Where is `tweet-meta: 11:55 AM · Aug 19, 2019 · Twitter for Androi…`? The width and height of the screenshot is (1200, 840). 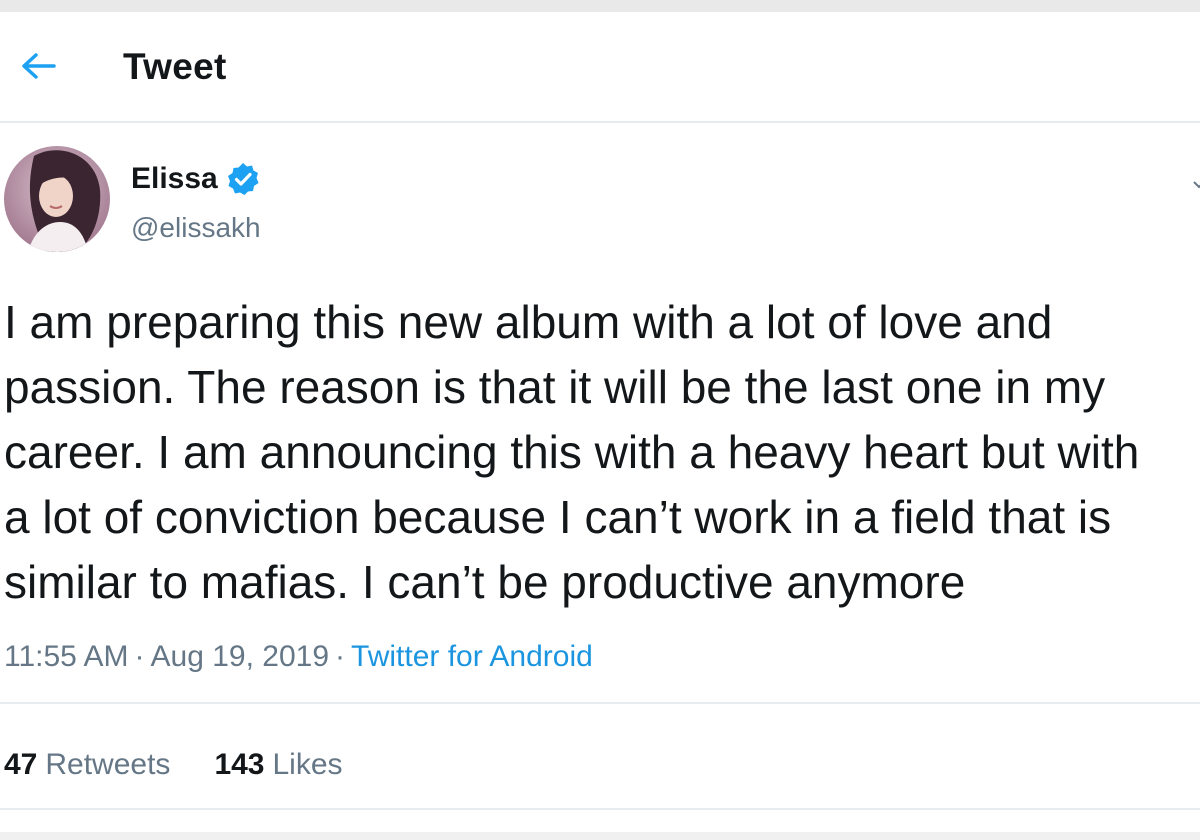
tweet-meta: 11:55 AM · Aug 19, 2019 · Twitter for Androi… is located at coordinates (298, 657).